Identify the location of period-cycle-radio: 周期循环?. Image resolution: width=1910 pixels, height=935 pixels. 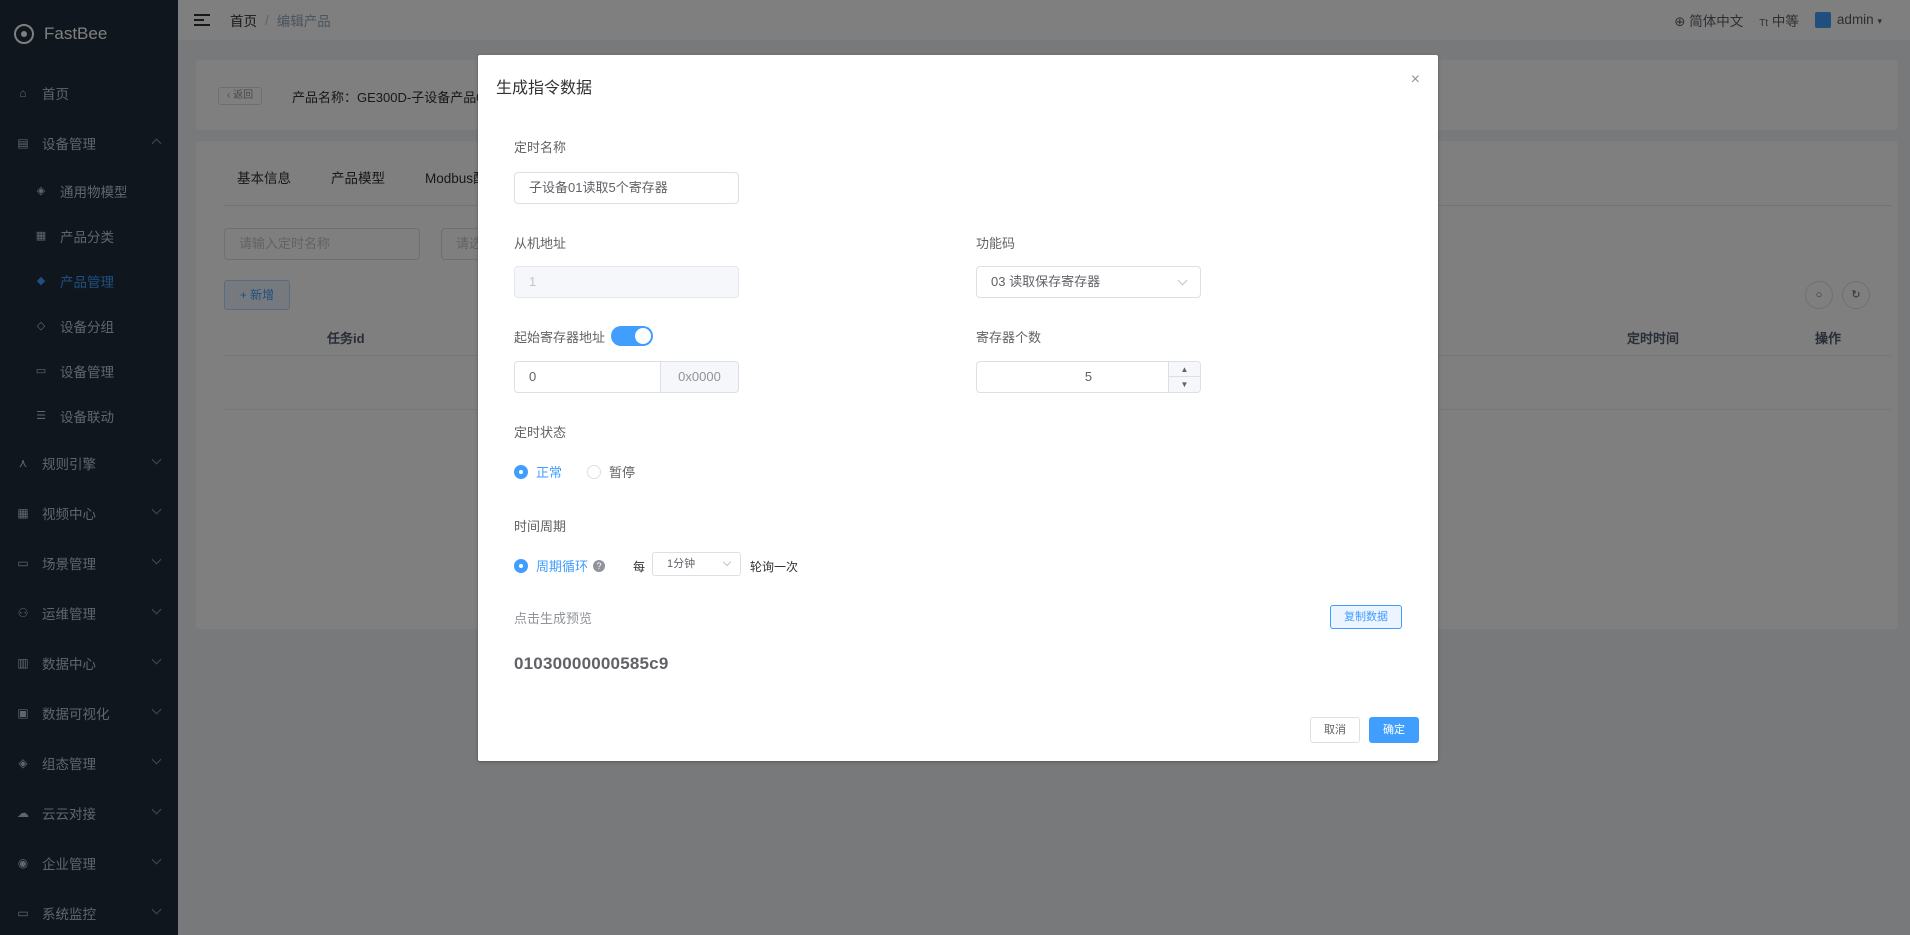
(560, 565).